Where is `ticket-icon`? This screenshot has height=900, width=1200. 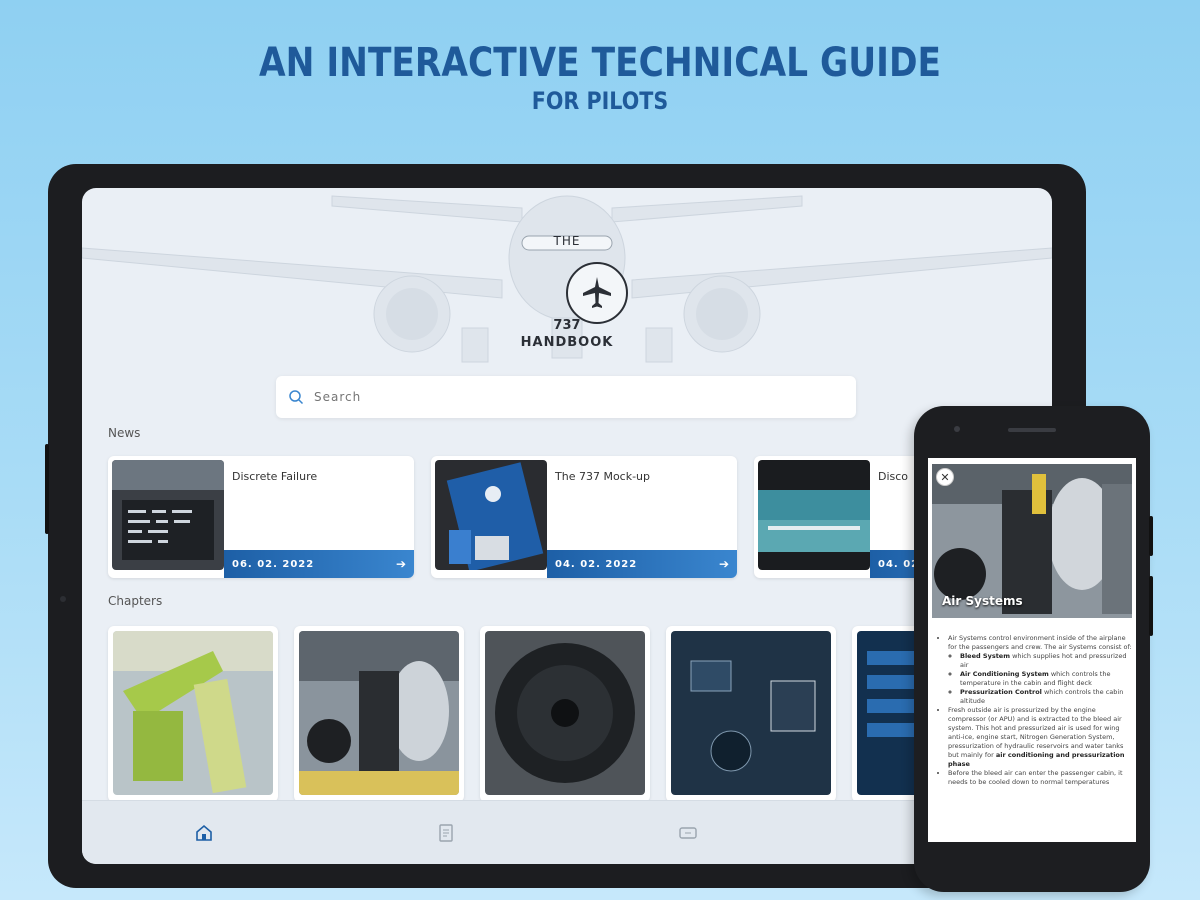
ticket-icon is located at coordinates (688, 833).